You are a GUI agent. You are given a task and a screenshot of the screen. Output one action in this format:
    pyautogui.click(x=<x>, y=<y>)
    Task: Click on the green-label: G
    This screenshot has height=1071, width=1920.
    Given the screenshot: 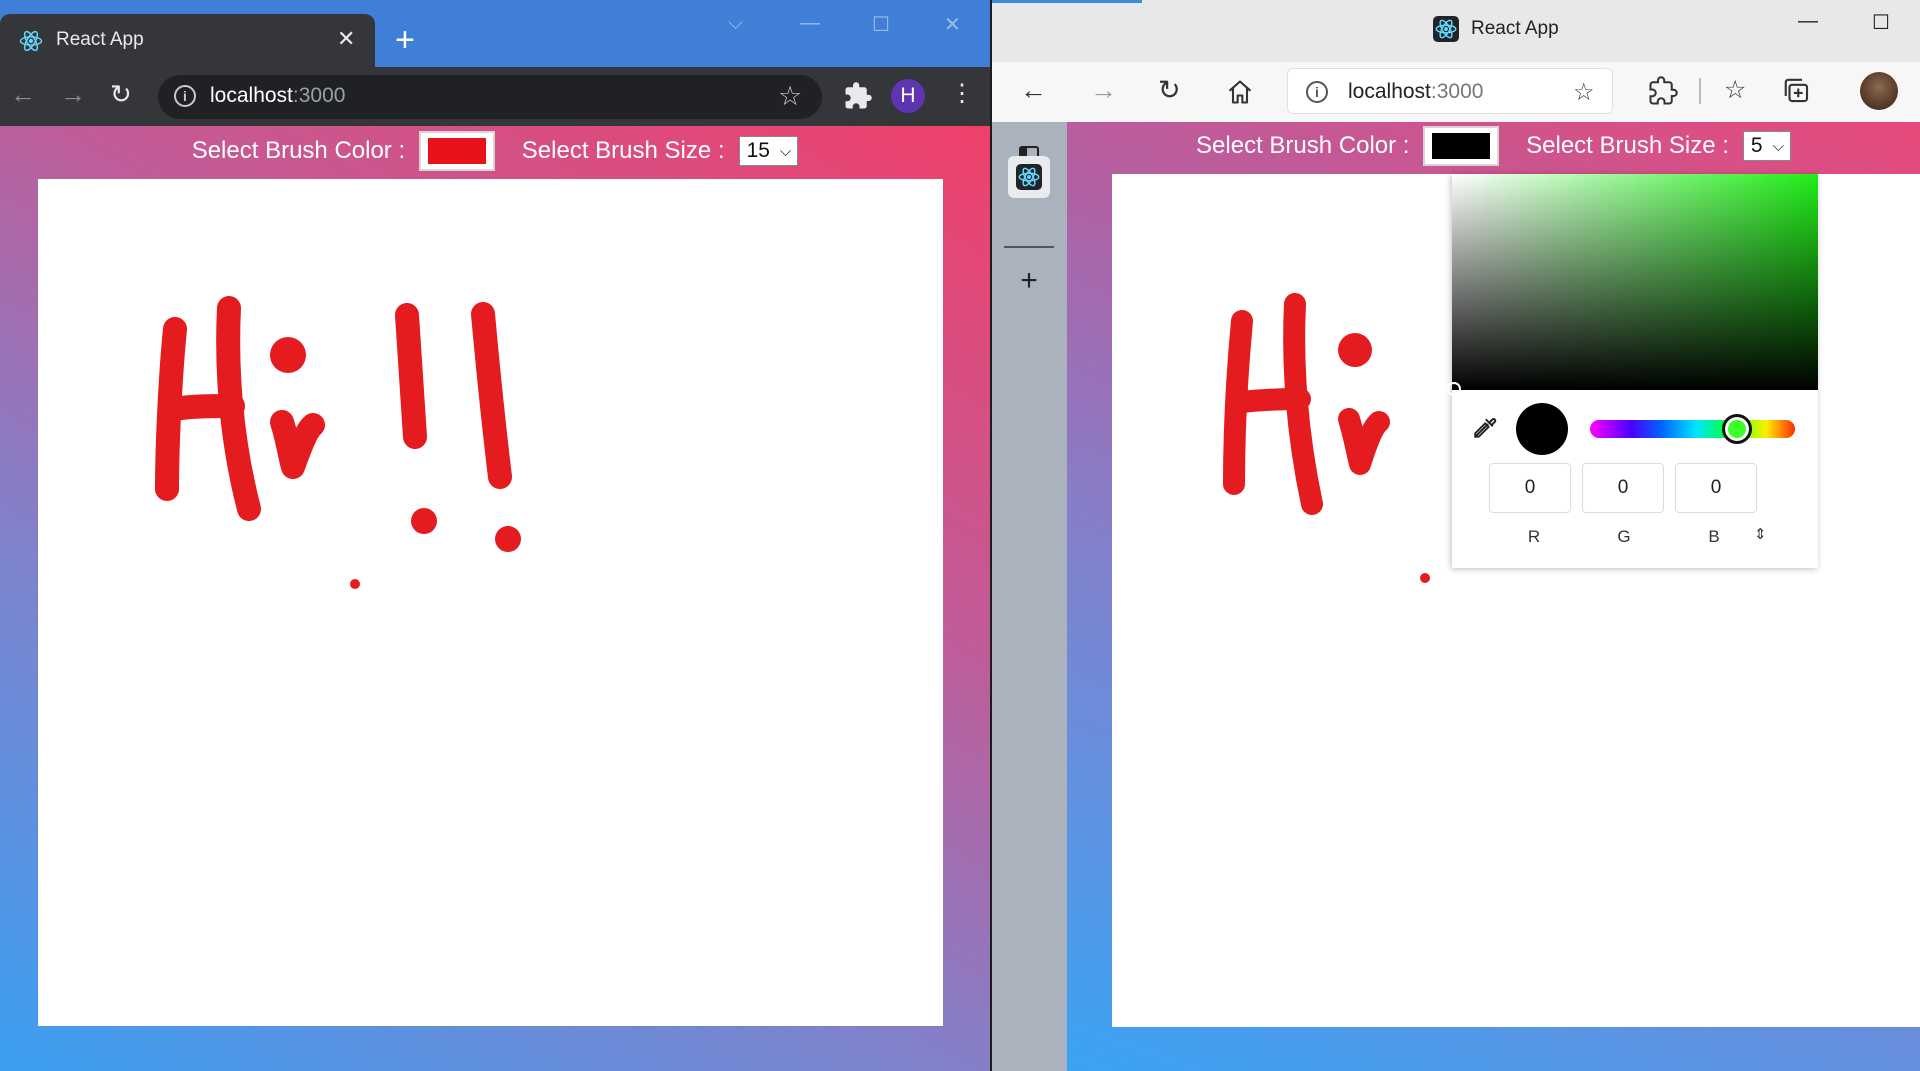 What is the action you would take?
    pyautogui.click(x=1624, y=536)
    